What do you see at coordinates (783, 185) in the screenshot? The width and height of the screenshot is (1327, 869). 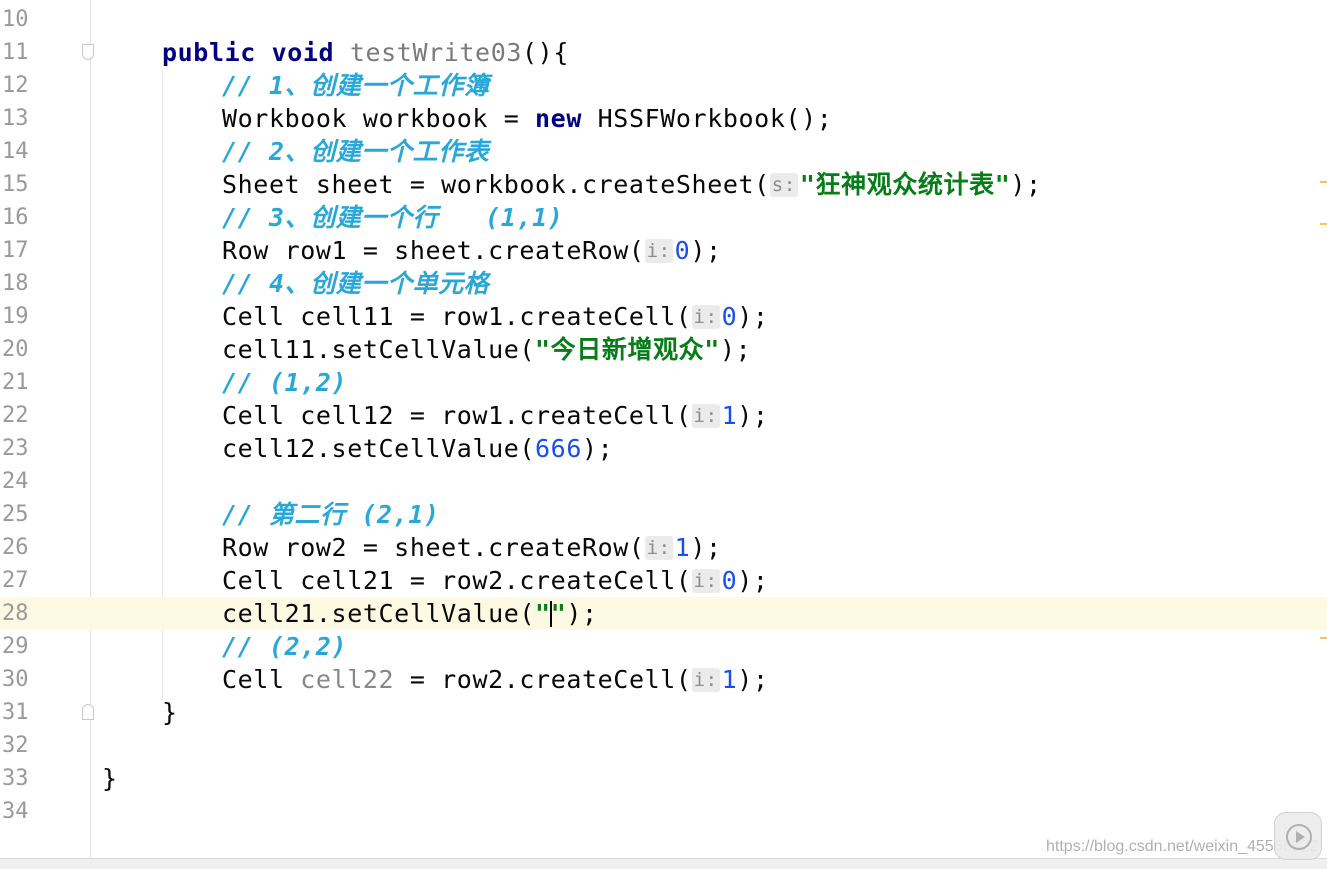 I see `parameter-hint: s:` at bounding box center [783, 185].